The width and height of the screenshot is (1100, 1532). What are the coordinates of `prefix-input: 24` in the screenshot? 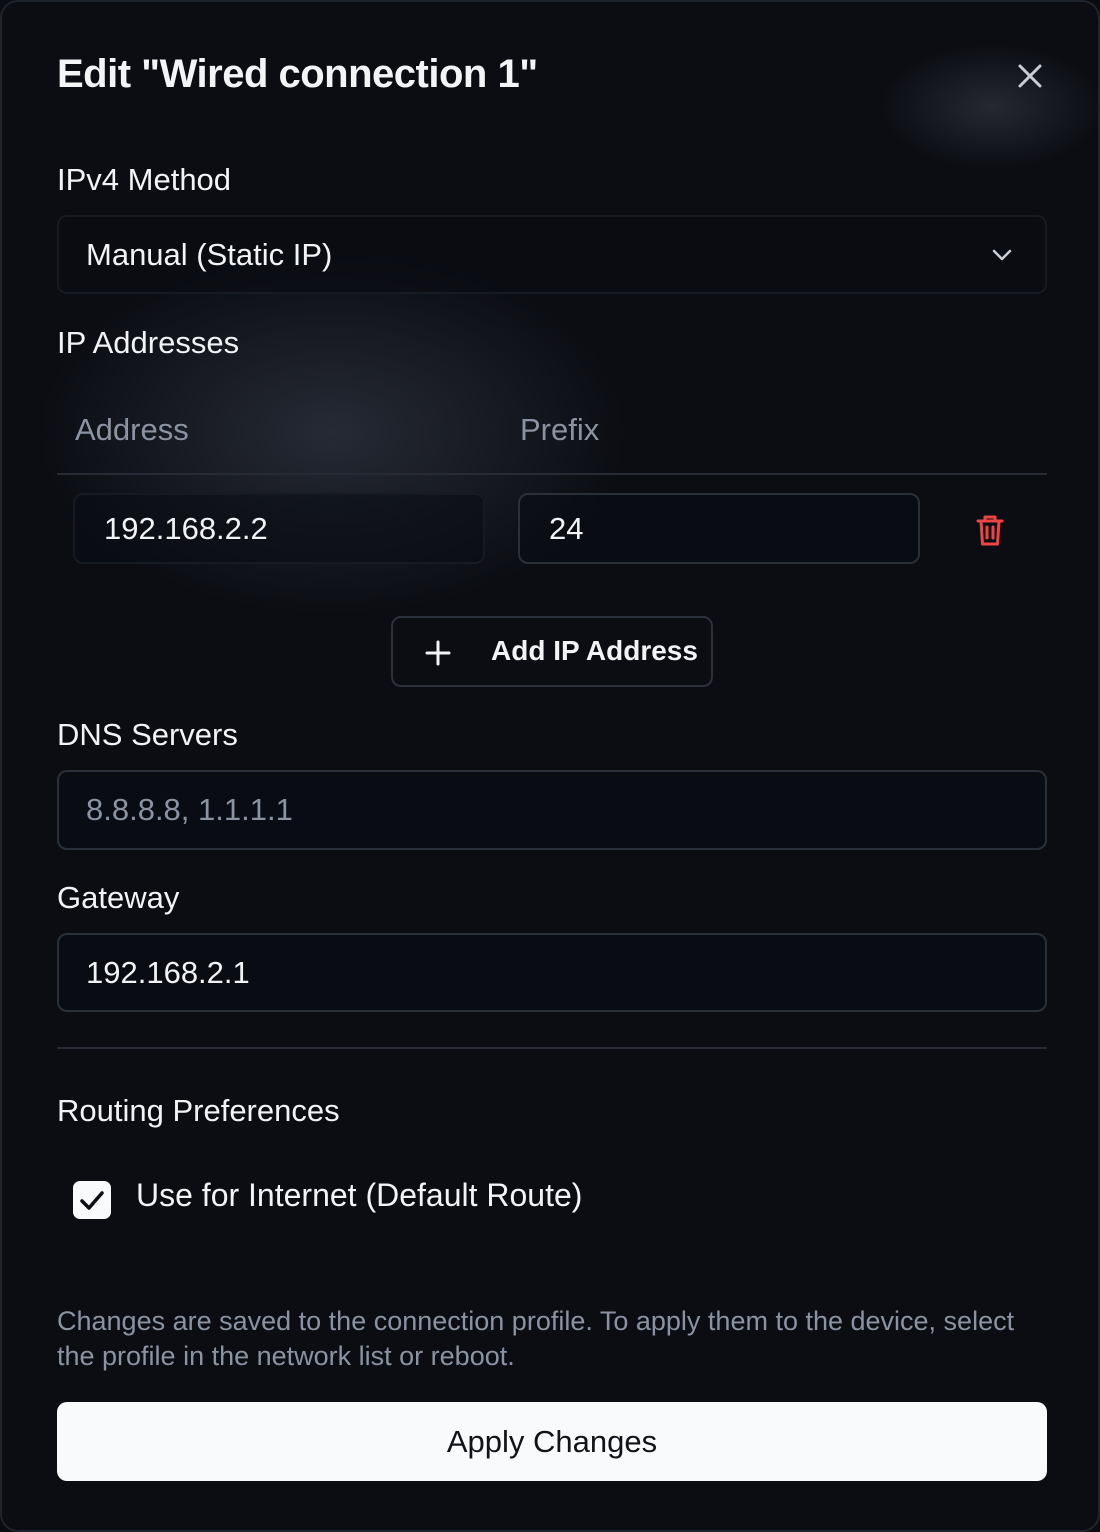 It's located at (719, 528).